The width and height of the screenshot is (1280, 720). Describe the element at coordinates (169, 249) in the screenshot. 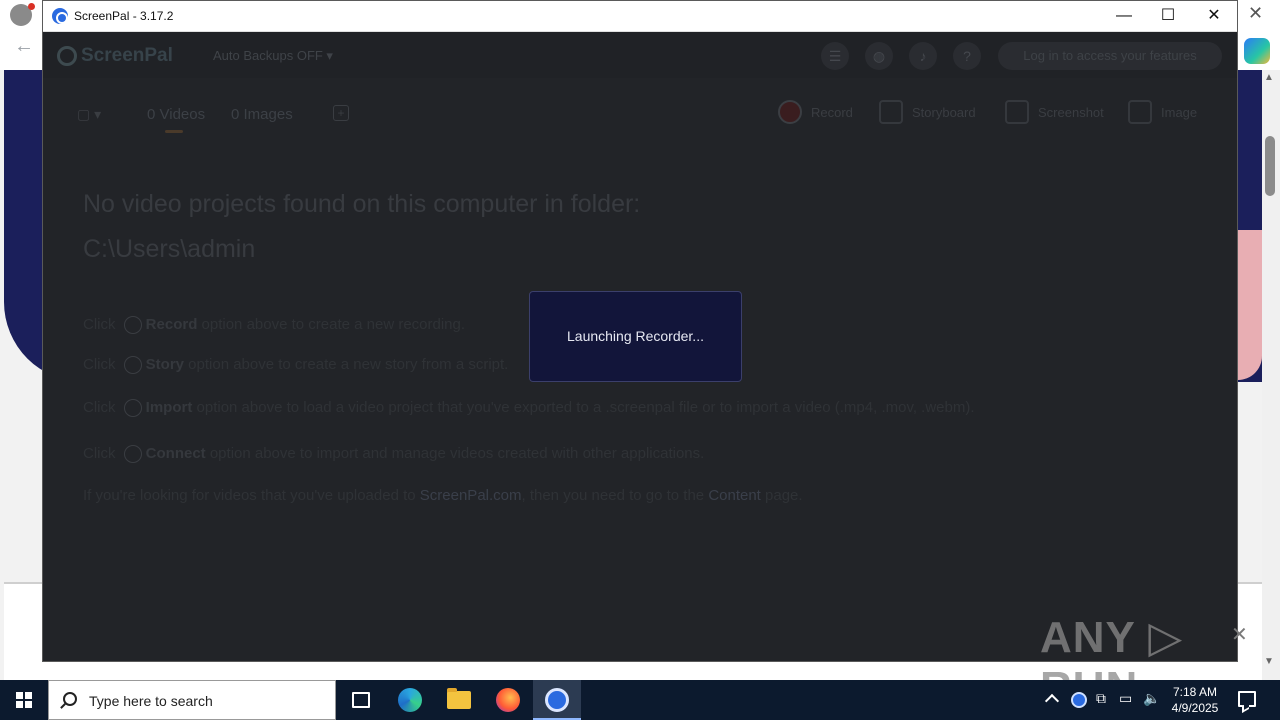

I see `empty-title-path: C:\Users\admin` at that location.